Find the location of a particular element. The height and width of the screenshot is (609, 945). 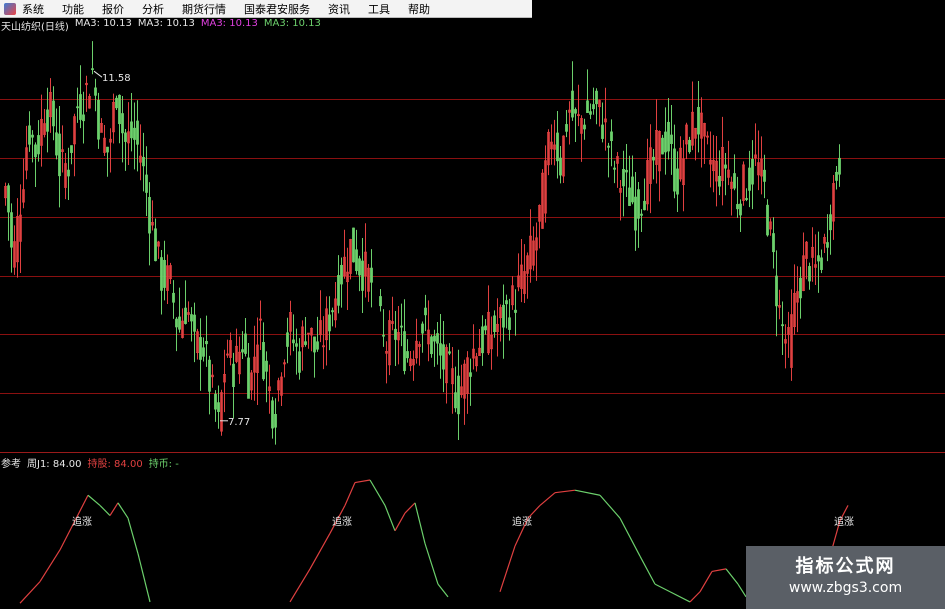

menu-item-7: 工具 is located at coordinates (379, 9).